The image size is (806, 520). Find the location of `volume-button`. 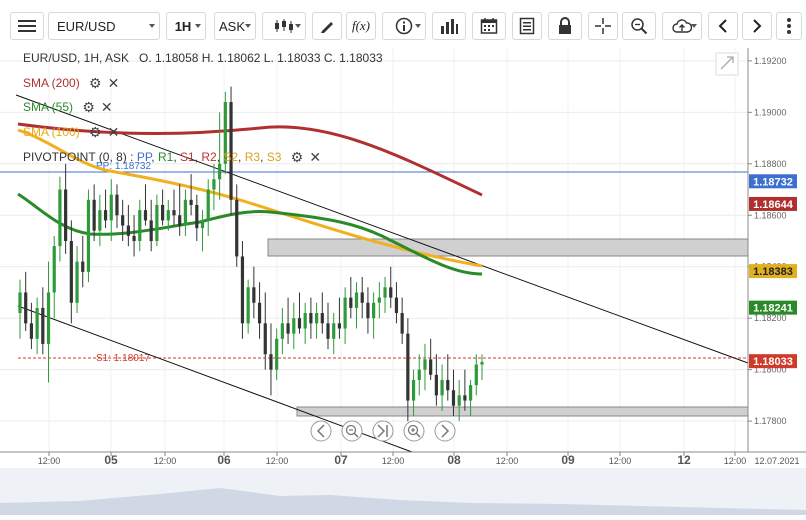

volume-button is located at coordinates (449, 26).